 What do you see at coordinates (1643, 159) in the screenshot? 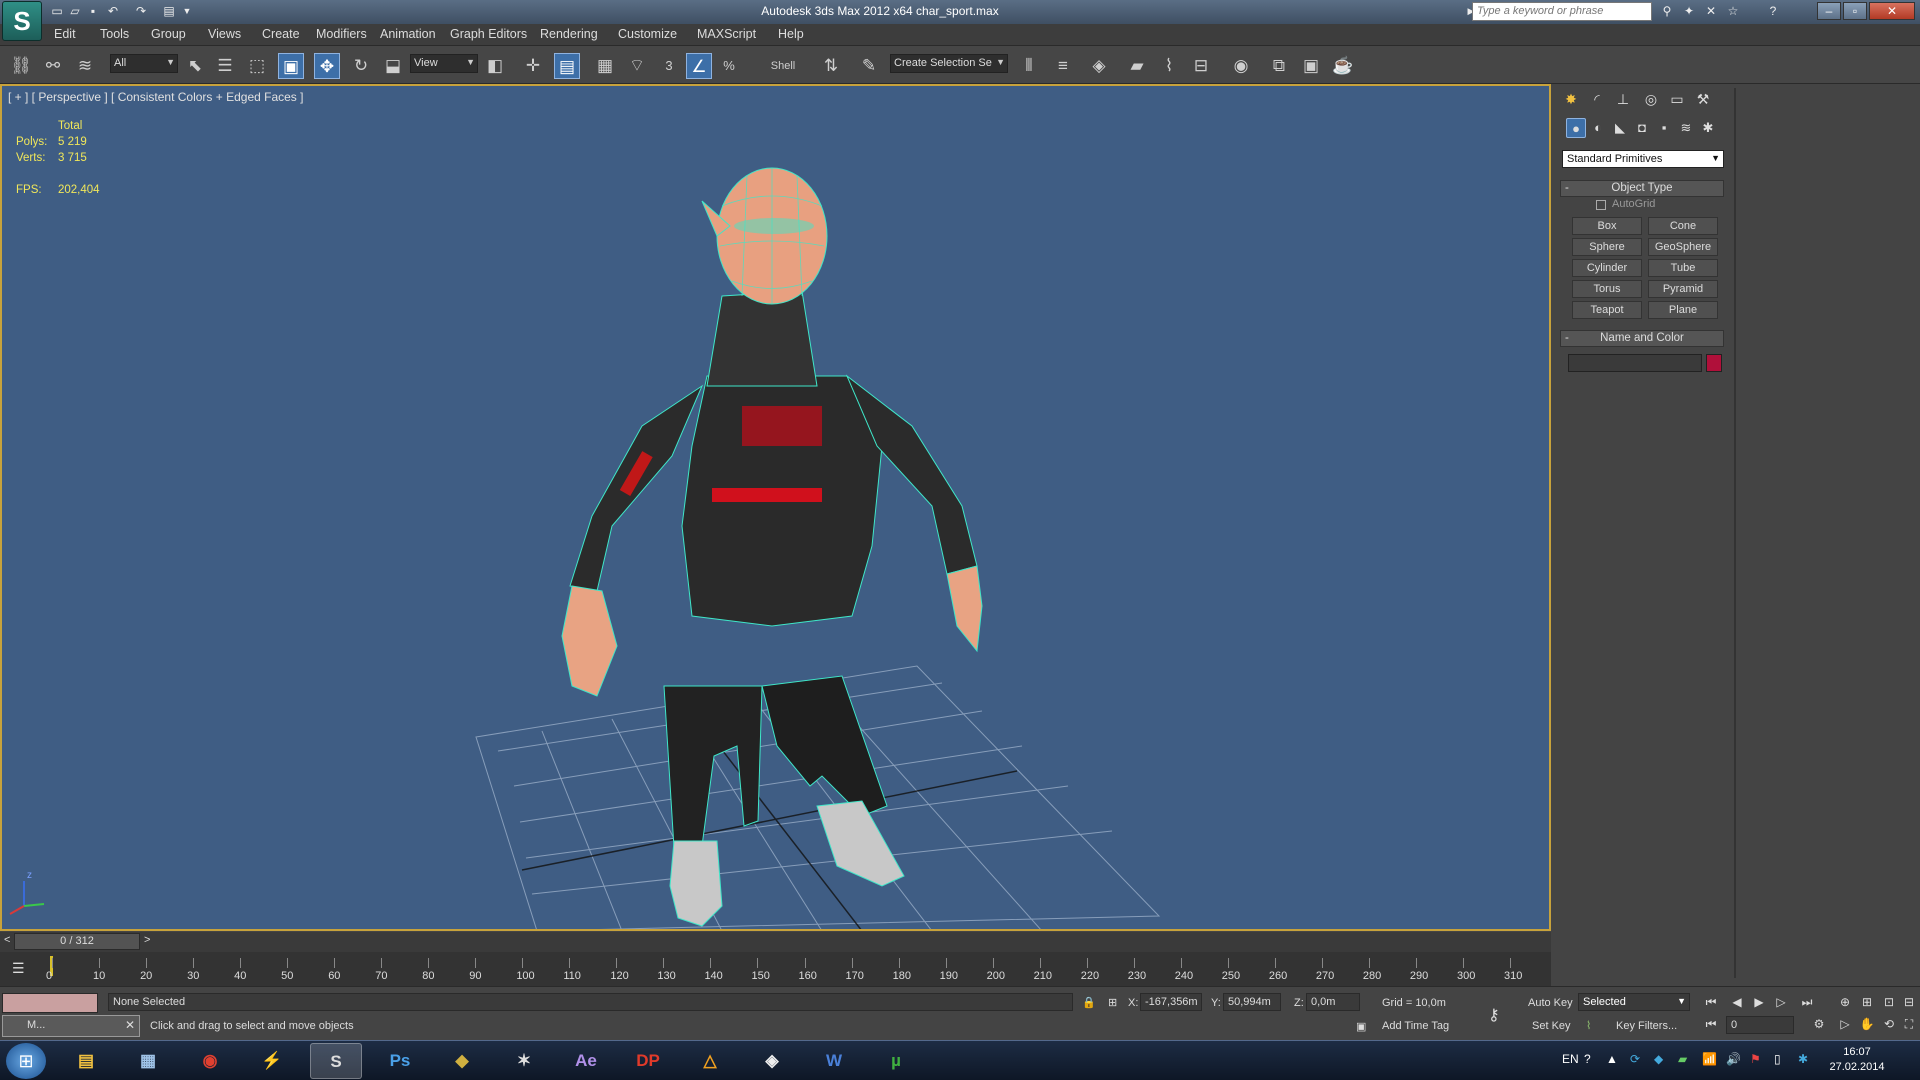
I see `primitive-category-dropdown: Standard Primitives ▼` at bounding box center [1643, 159].